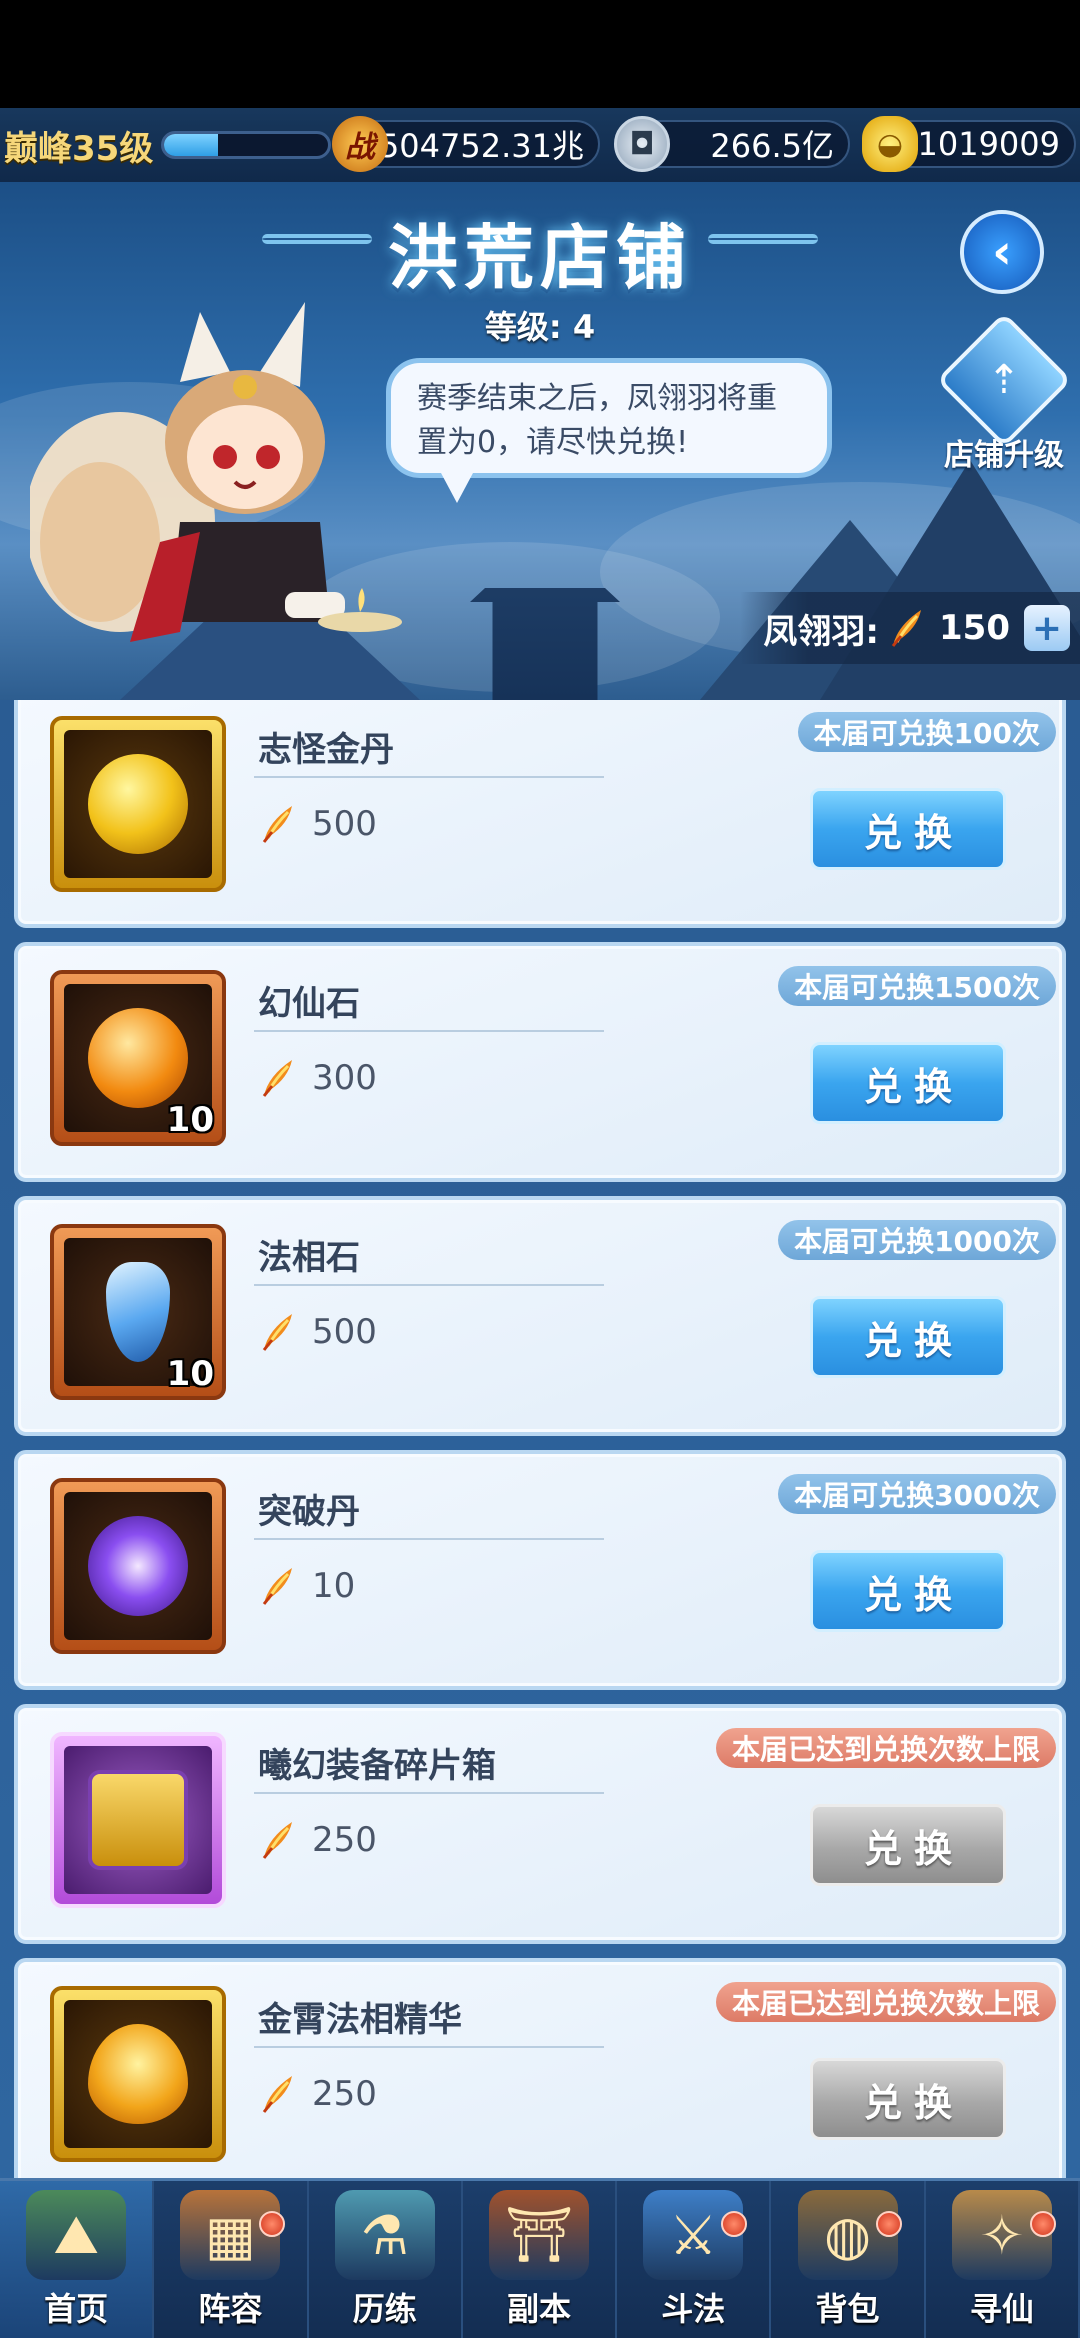 The height and width of the screenshot is (2338, 1080). I want to click on nav-tab-label: 历练, so click(384, 2309).